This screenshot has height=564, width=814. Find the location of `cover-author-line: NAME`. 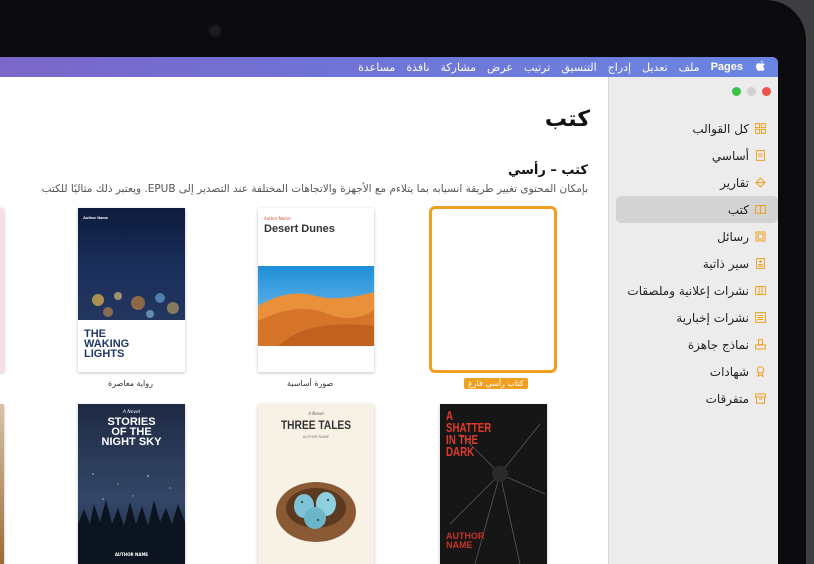

cover-author-line: NAME is located at coordinates (459, 545).